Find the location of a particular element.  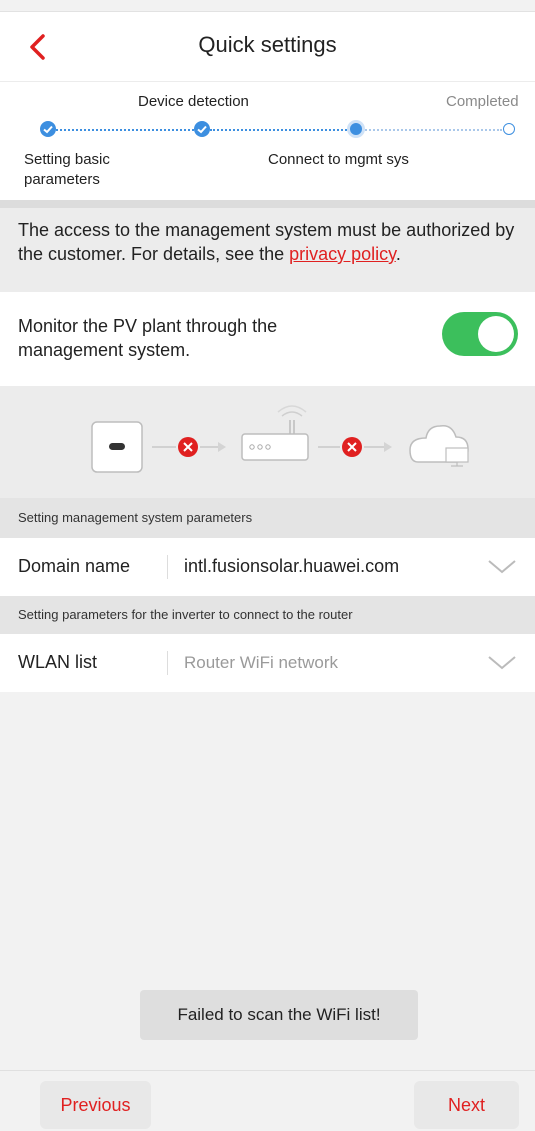

header: Quick settings is located at coordinates (267, 47).